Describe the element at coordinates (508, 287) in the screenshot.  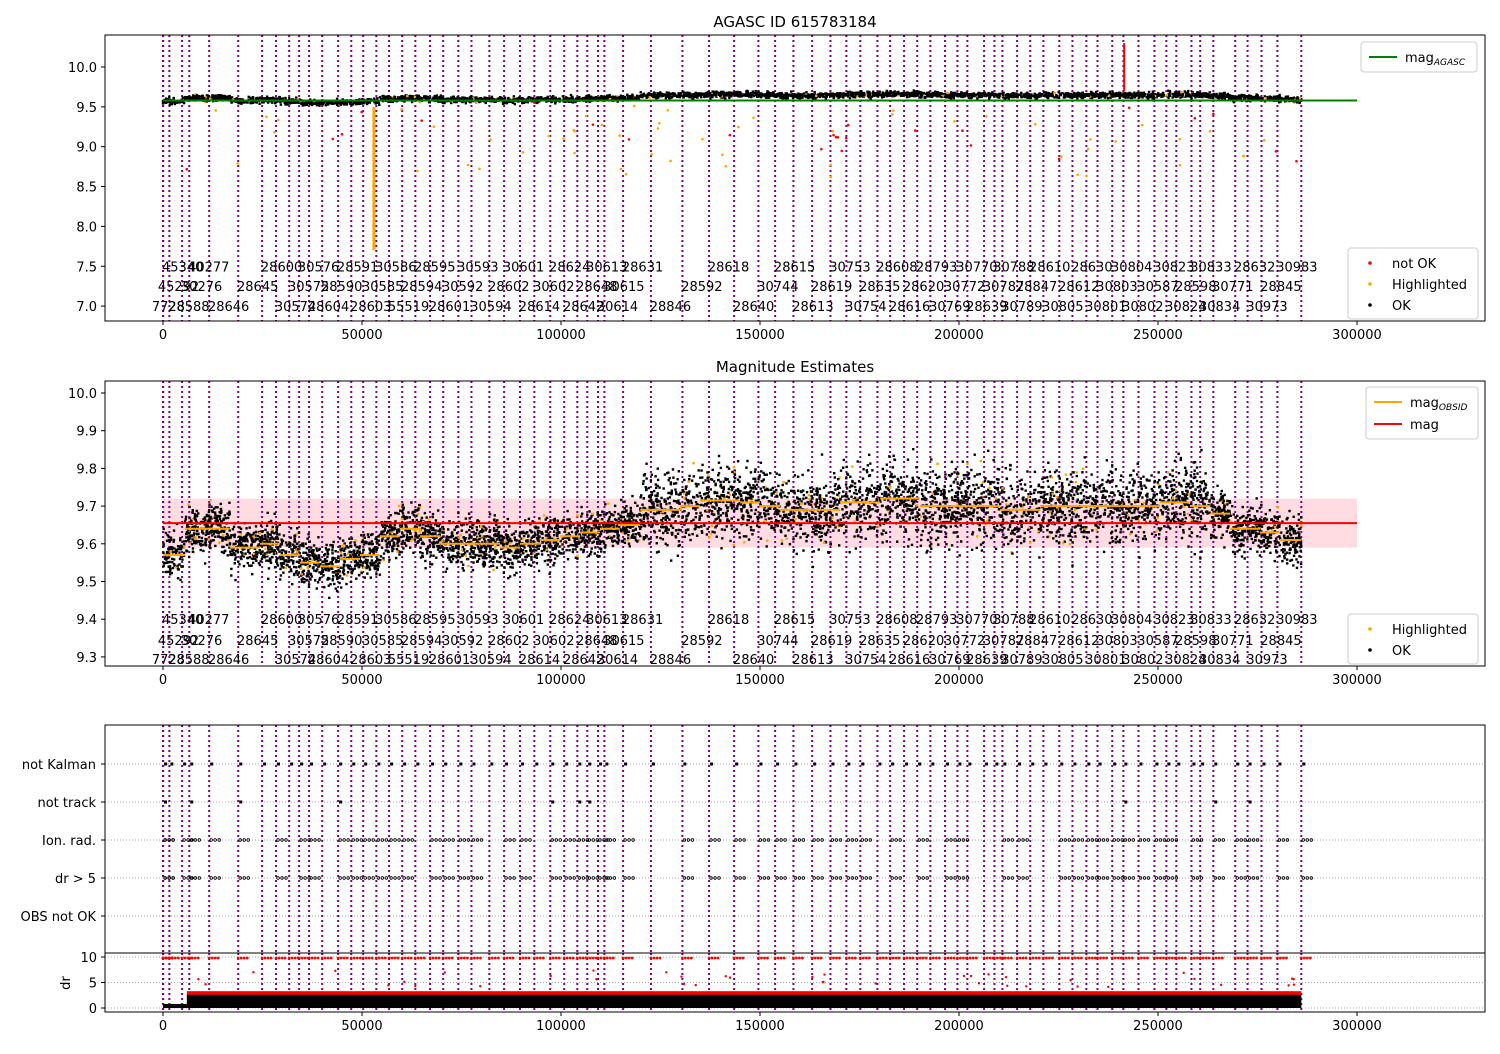
I see `obsid-label: 28602` at that location.